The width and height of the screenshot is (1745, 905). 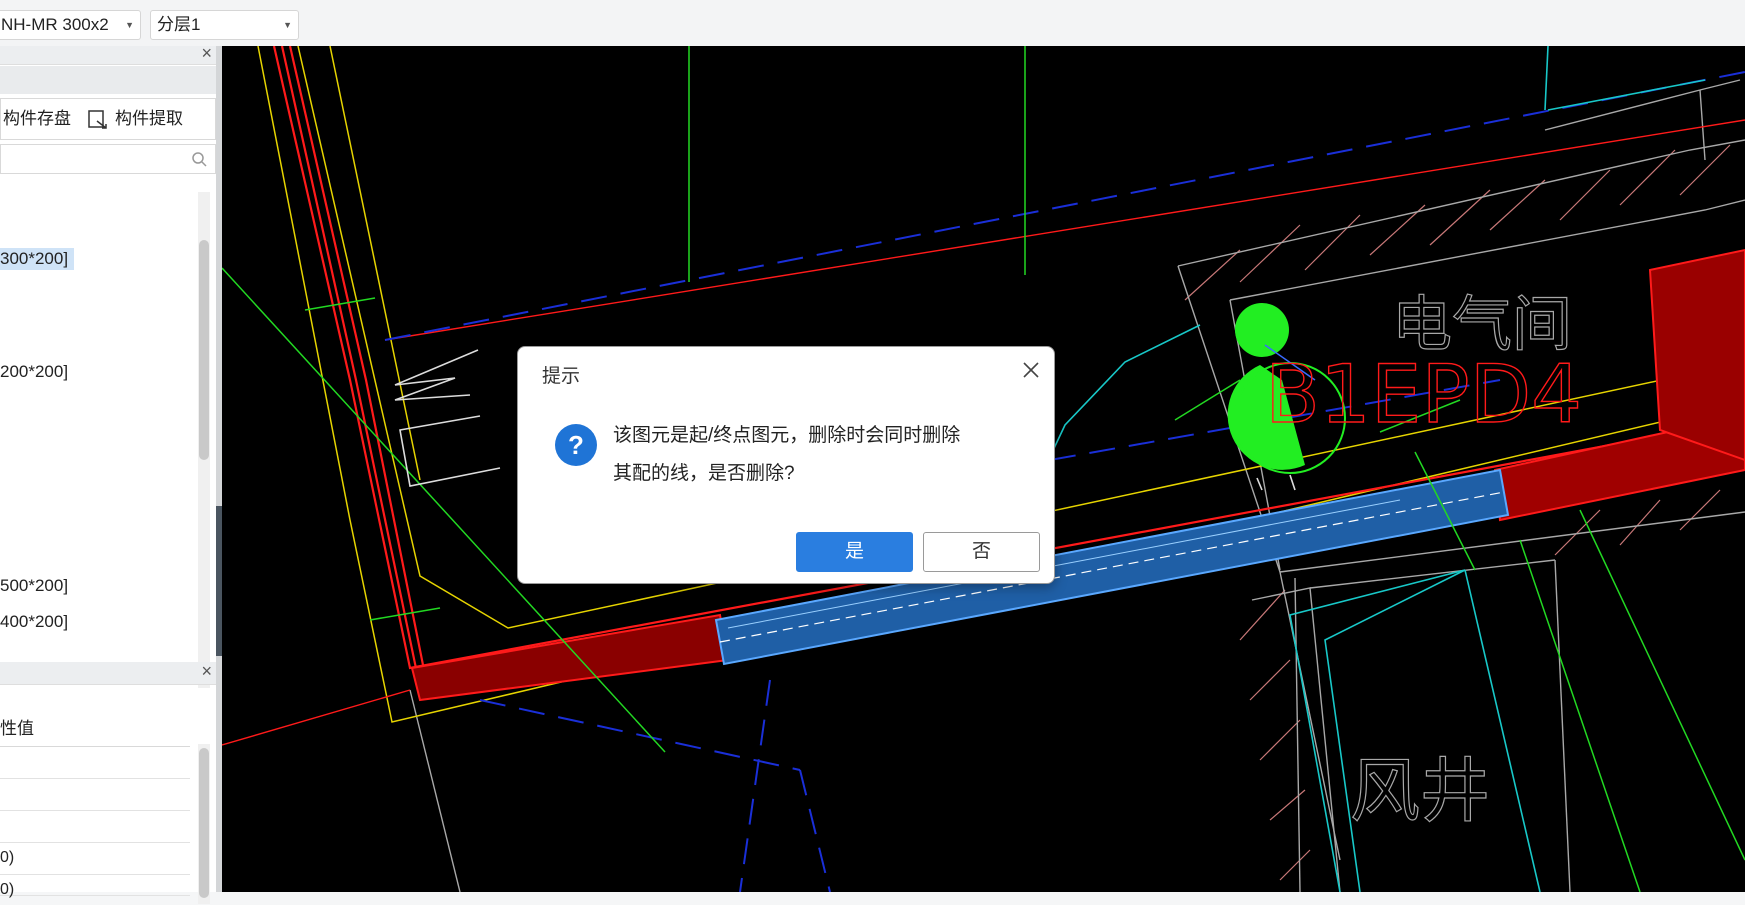 What do you see at coordinates (34, 586) in the screenshot?
I see `component-tree-item: 500*200]` at bounding box center [34, 586].